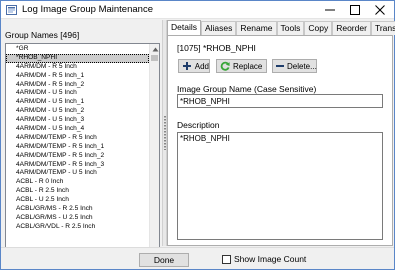 The width and height of the screenshot is (395, 270). I want to click on list-item: ACBL/GR/MS - U 2.5 Inch, so click(77, 218).